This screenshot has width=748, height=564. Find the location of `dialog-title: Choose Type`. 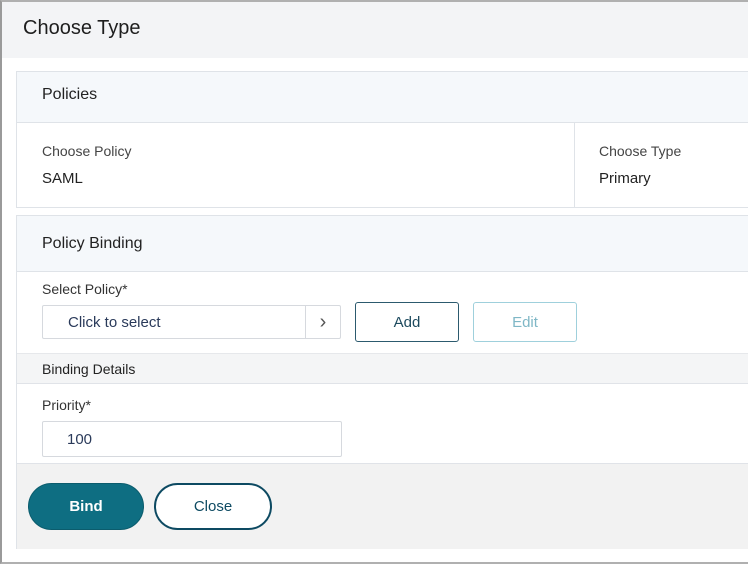

dialog-title: Choose Type is located at coordinates (82, 28).